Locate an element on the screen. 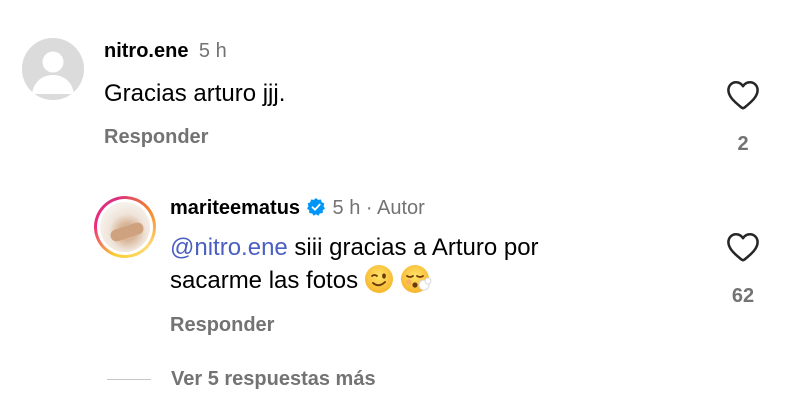 This screenshot has width=800, height=417. reply-text-line-1: @nitro.ene siii gracias a Arturo por is located at coordinates (354, 248).